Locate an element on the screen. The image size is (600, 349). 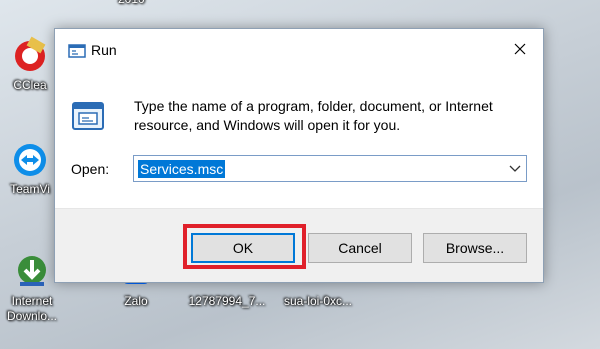
run-program-icon is located at coordinates (88, 116).